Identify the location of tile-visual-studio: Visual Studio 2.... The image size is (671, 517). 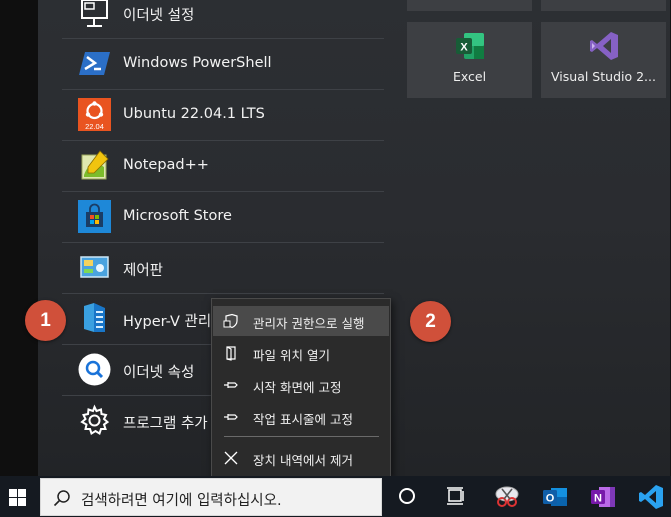
(603, 60).